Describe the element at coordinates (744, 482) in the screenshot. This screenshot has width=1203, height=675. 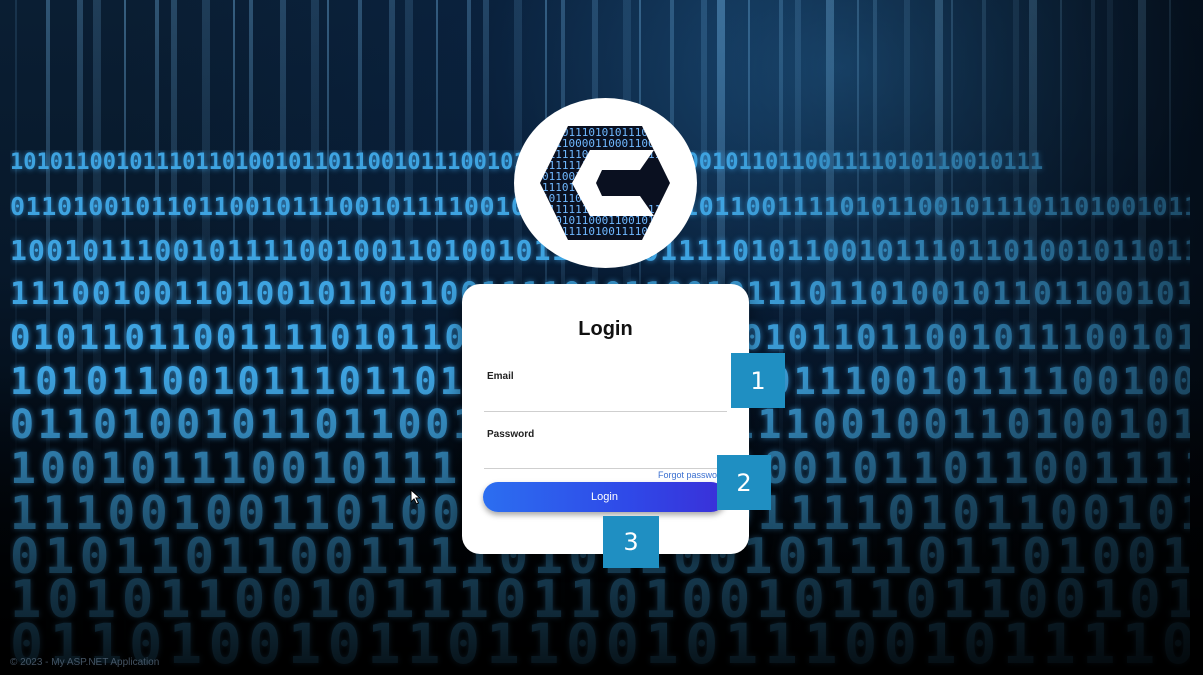
I see `callout-badge-2: 2` at that location.